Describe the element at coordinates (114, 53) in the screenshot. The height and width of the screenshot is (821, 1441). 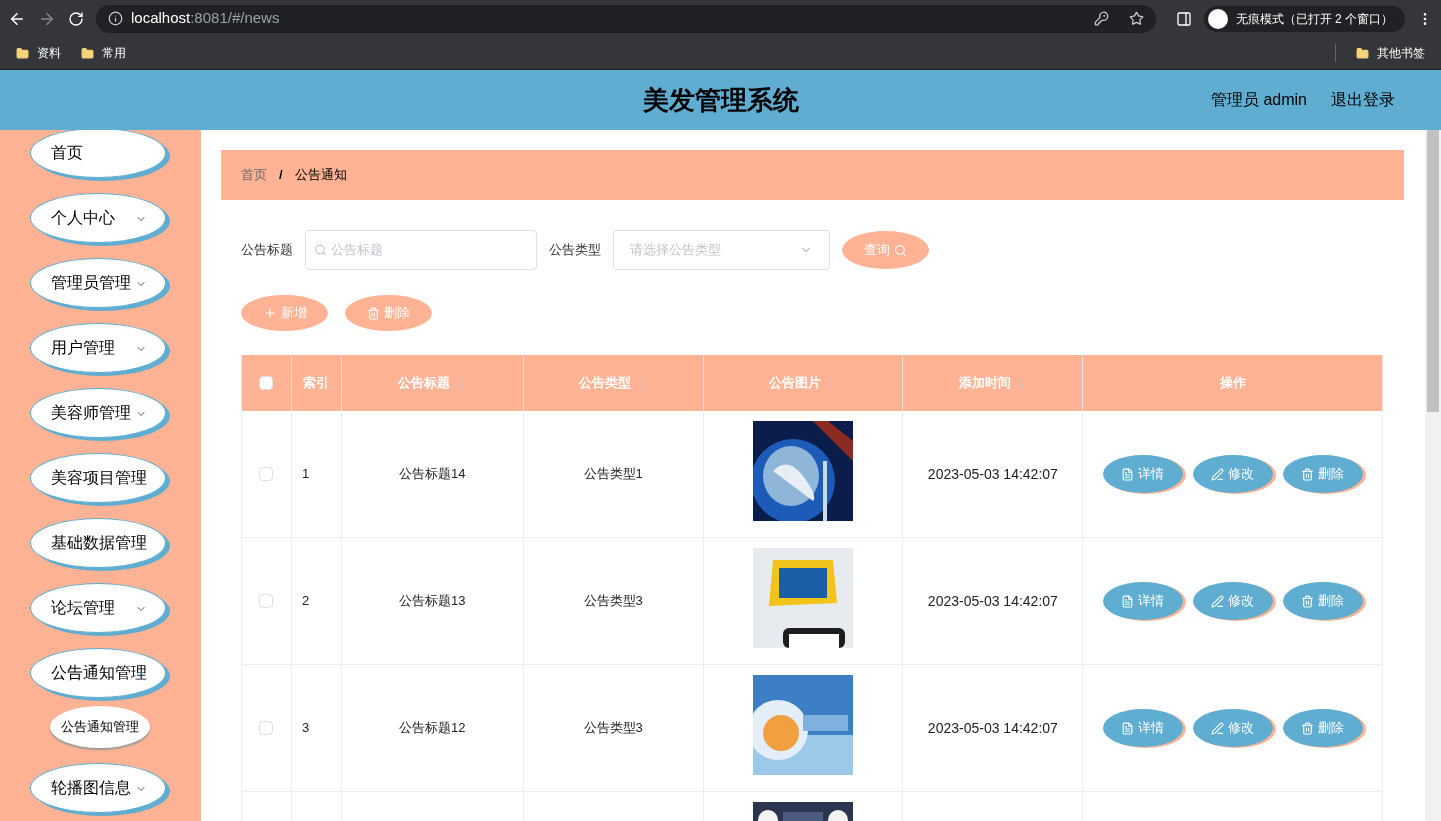
I see `bookmark: 常用` at that location.